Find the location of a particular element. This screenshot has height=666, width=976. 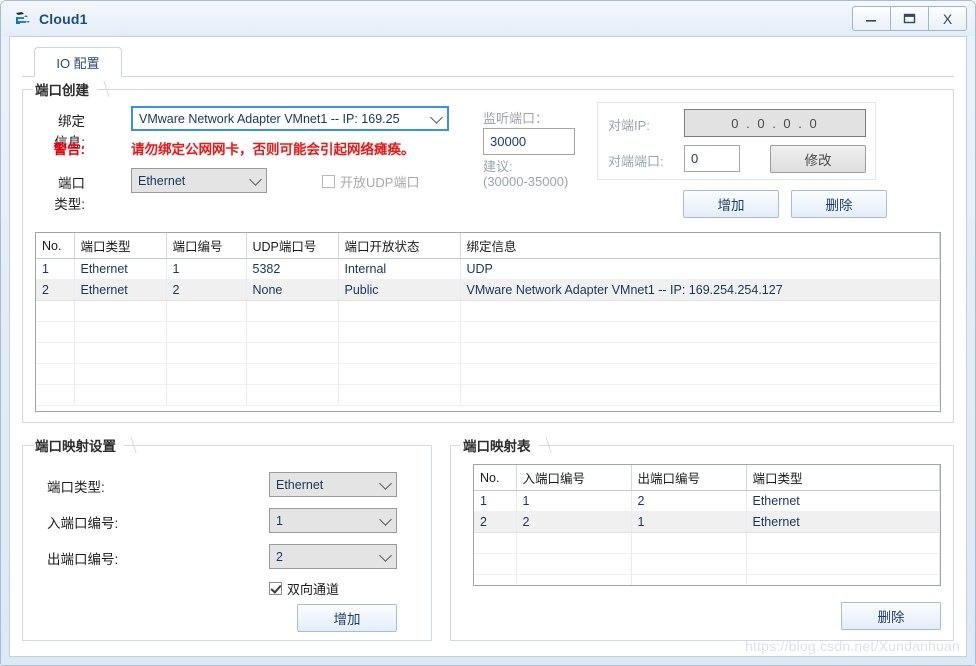

column-header: No. is located at coordinates (55, 246).